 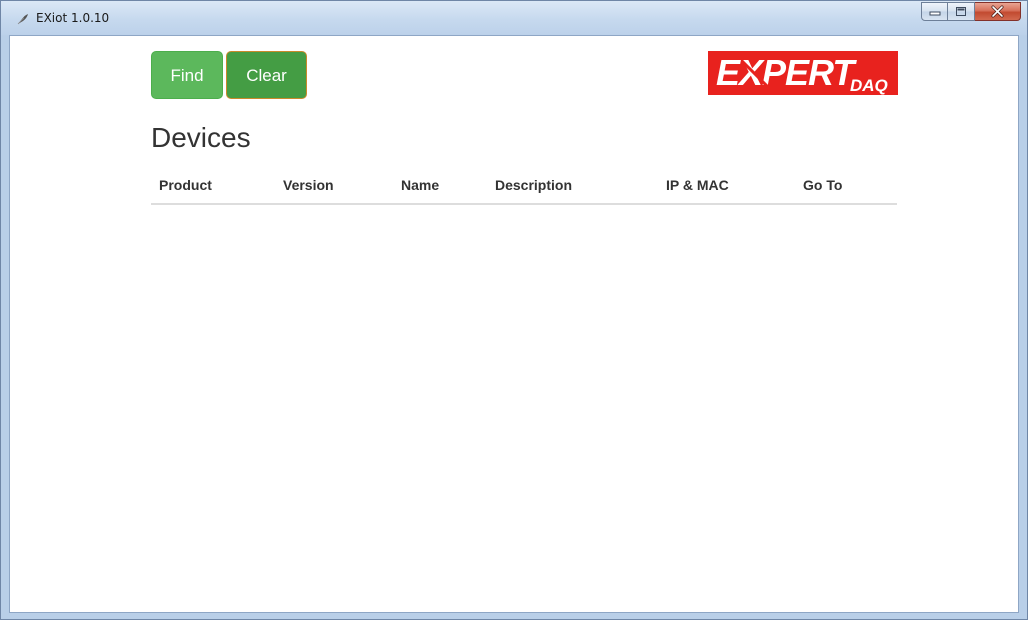 What do you see at coordinates (420, 185) in the screenshot?
I see `column-header-name: Name` at bounding box center [420, 185].